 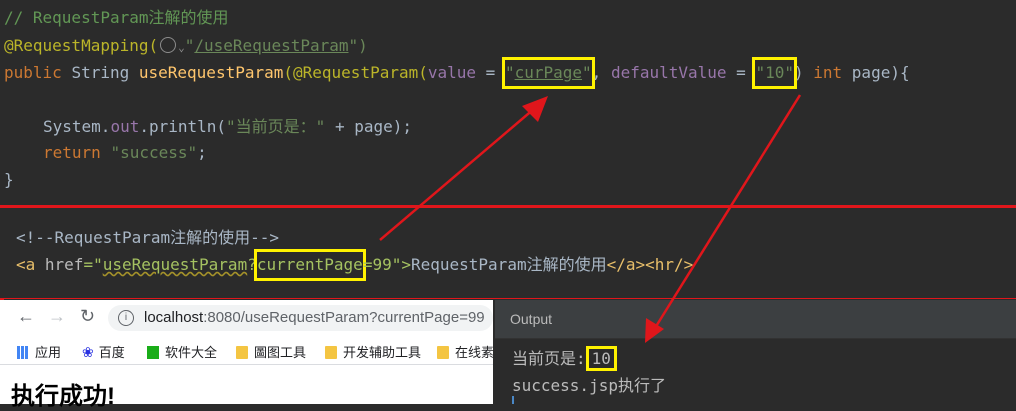 What do you see at coordinates (535, 109) in the screenshot?
I see `arrow-curpage-head` at bounding box center [535, 109].